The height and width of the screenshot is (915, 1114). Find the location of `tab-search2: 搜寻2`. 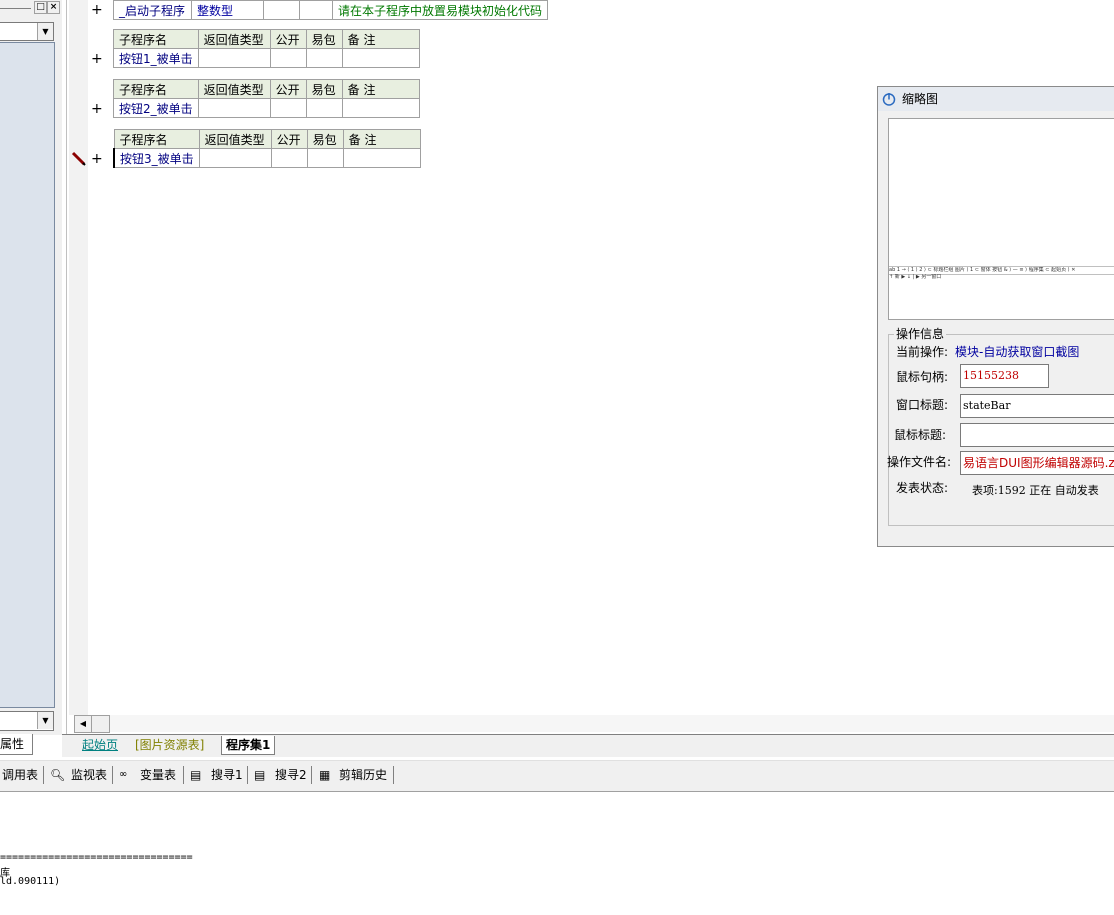

tab-search2: 搜寻2 is located at coordinates (291, 775).